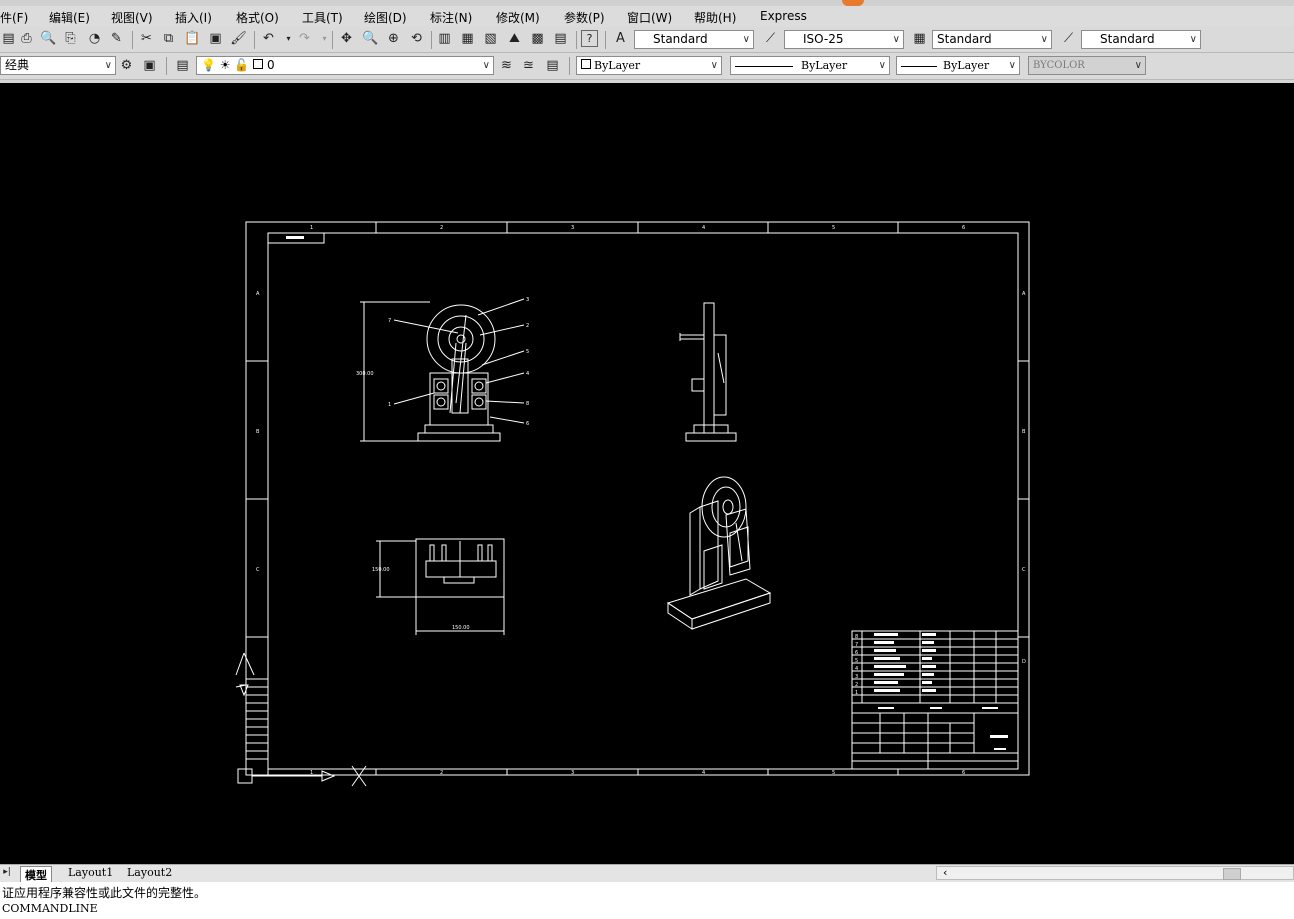  What do you see at coordinates (94, 38) in the screenshot?
I see `3d-dwf-icon: ◔` at bounding box center [94, 38].